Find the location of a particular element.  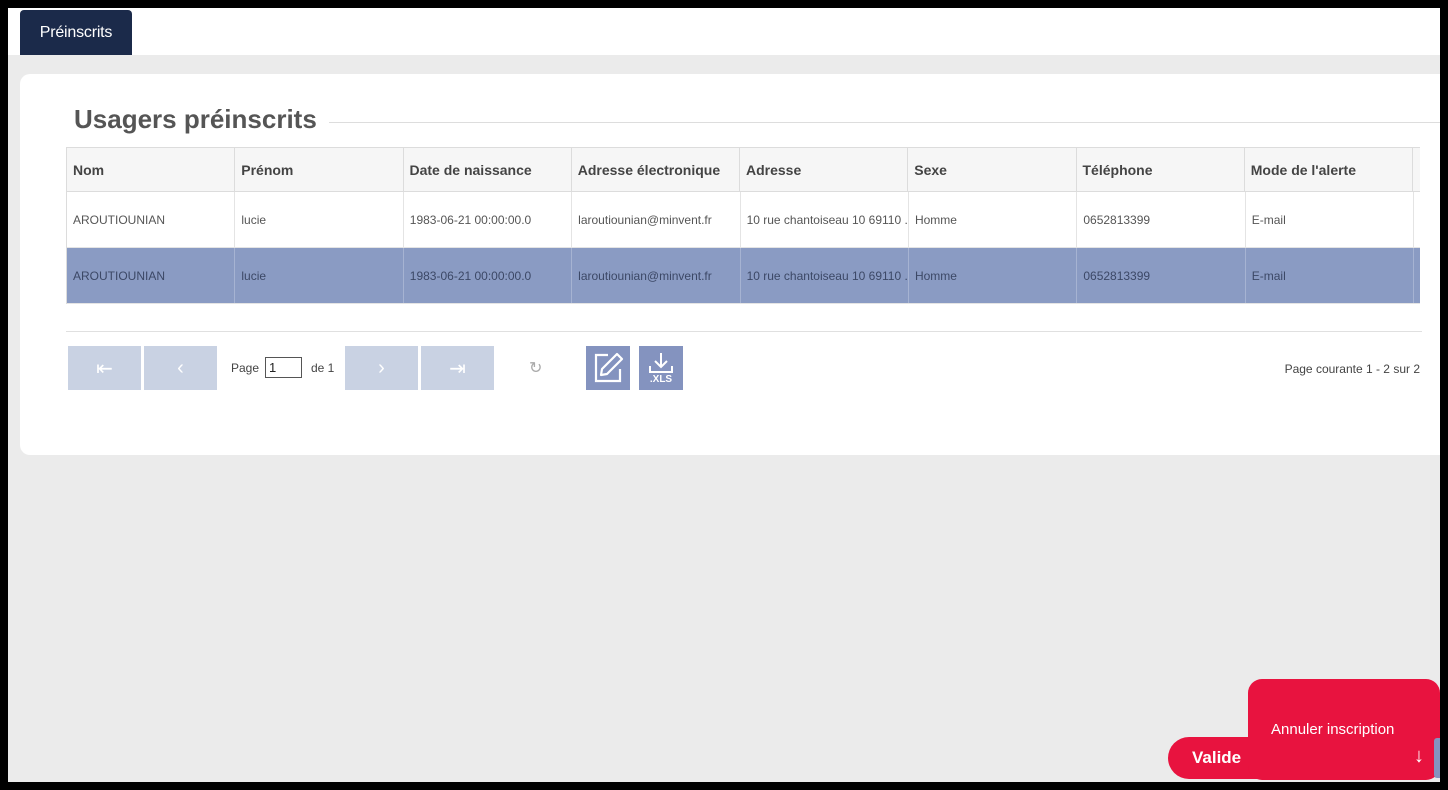

prev-page-button: ‹ is located at coordinates (180, 368).